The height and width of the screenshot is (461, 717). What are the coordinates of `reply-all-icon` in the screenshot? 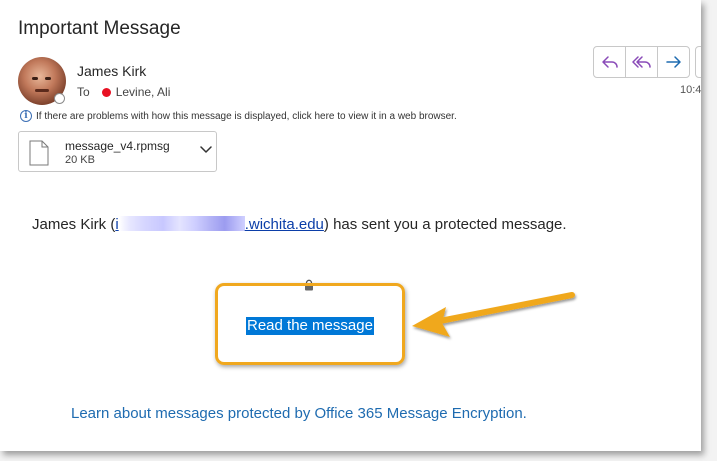 It's located at (641, 62).